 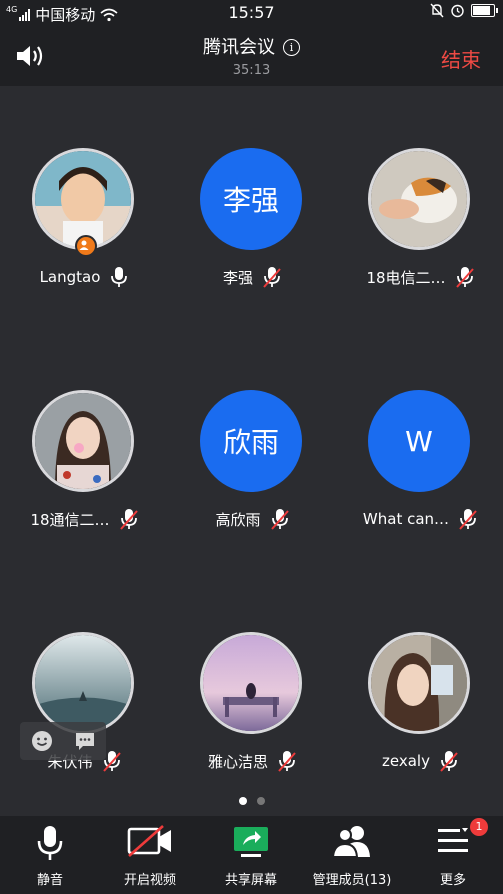 What do you see at coordinates (238, 519) in the screenshot?
I see `participant-name: 高欣雨` at bounding box center [238, 519].